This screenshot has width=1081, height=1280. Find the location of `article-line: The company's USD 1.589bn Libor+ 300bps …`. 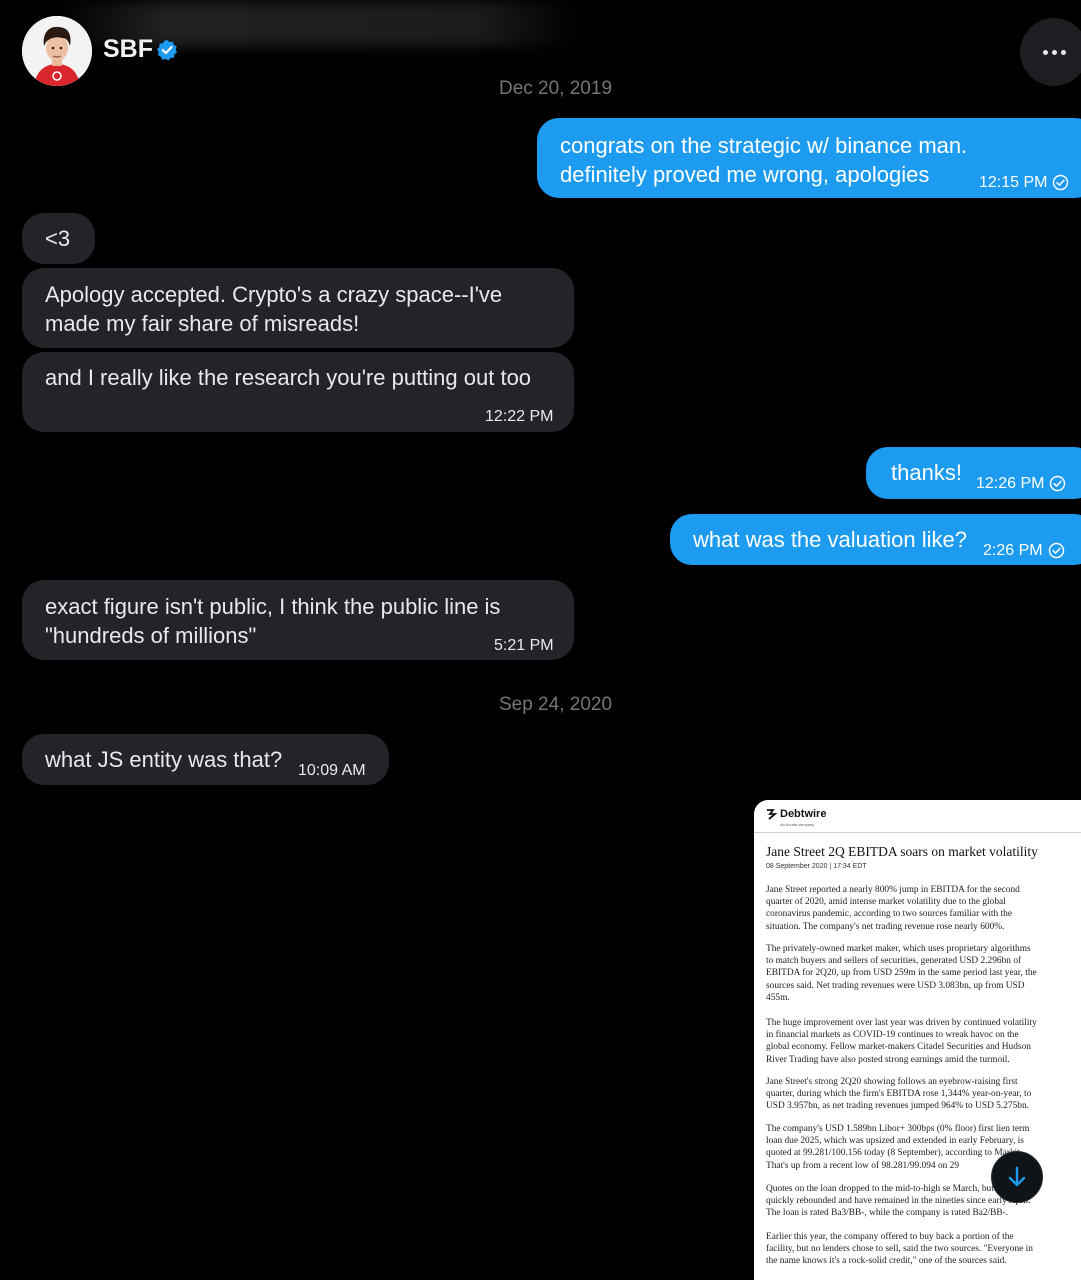

article-line: The company's USD 1.589bn Libor+ 300bps … is located at coordinates (898, 1129).